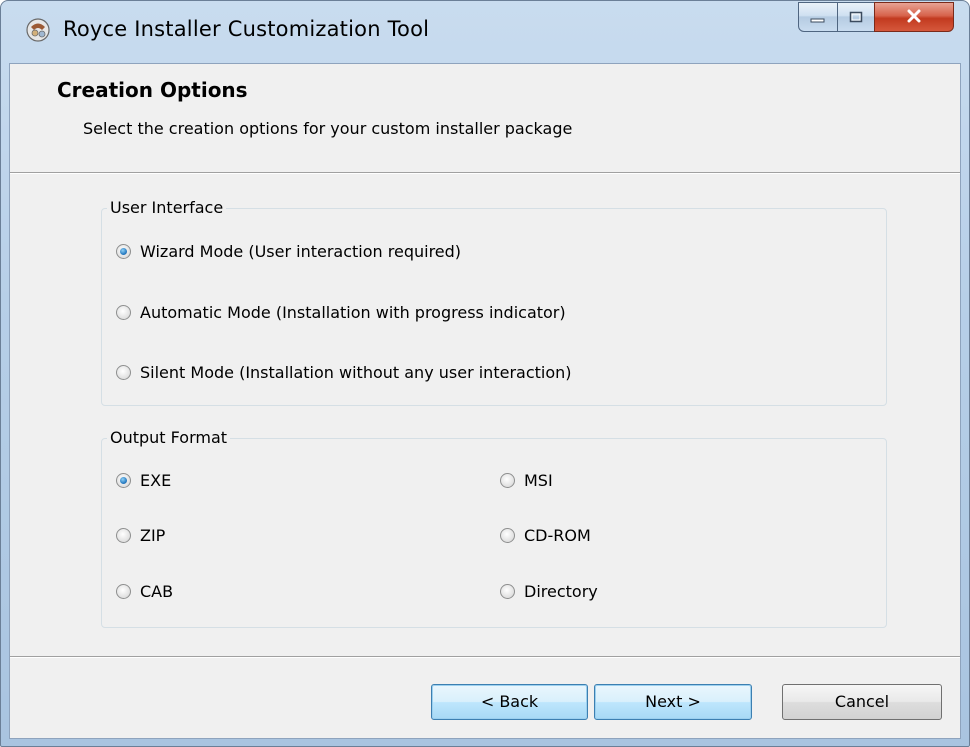 The width and height of the screenshot is (970, 747). What do you see at coordinates (673, 702) in the screenshot?
I see `next-button: Next >` at bounding box center [673, 702].